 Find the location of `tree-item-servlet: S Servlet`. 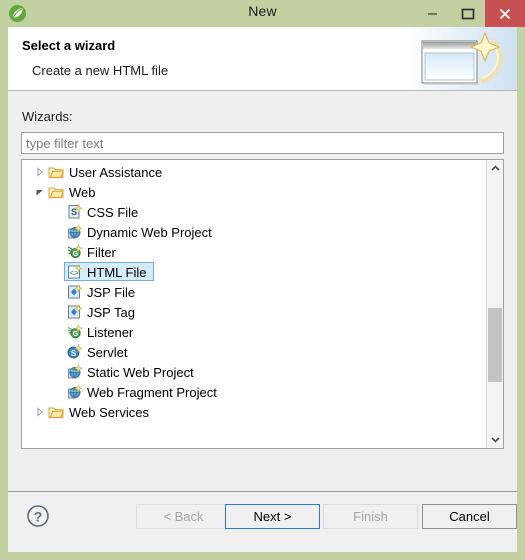

tree-item-servlet: S Servlet is located at coordinates (254, 352).